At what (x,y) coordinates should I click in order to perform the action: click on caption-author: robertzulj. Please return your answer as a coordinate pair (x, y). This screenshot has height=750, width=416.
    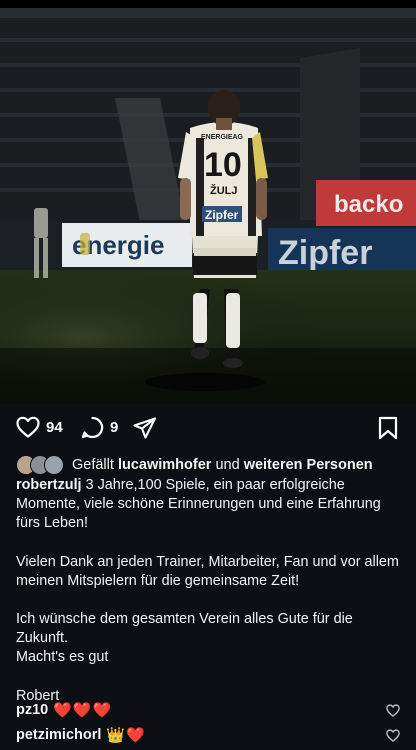
    Looking at the image, I should click on (49, 485).